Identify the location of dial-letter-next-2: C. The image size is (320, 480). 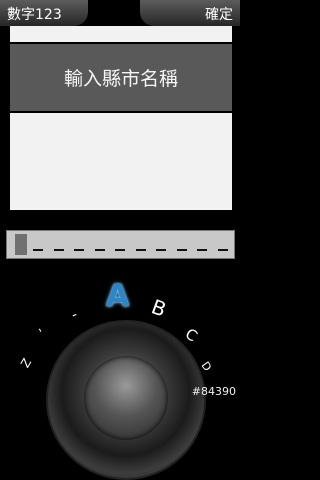
(191, 335).